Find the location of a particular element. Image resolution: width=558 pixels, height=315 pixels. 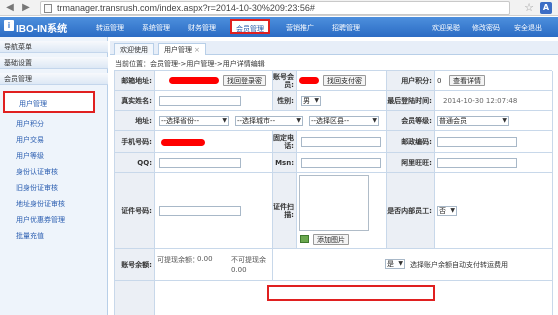

realname-value-cell is located at coordinates (214, 101).